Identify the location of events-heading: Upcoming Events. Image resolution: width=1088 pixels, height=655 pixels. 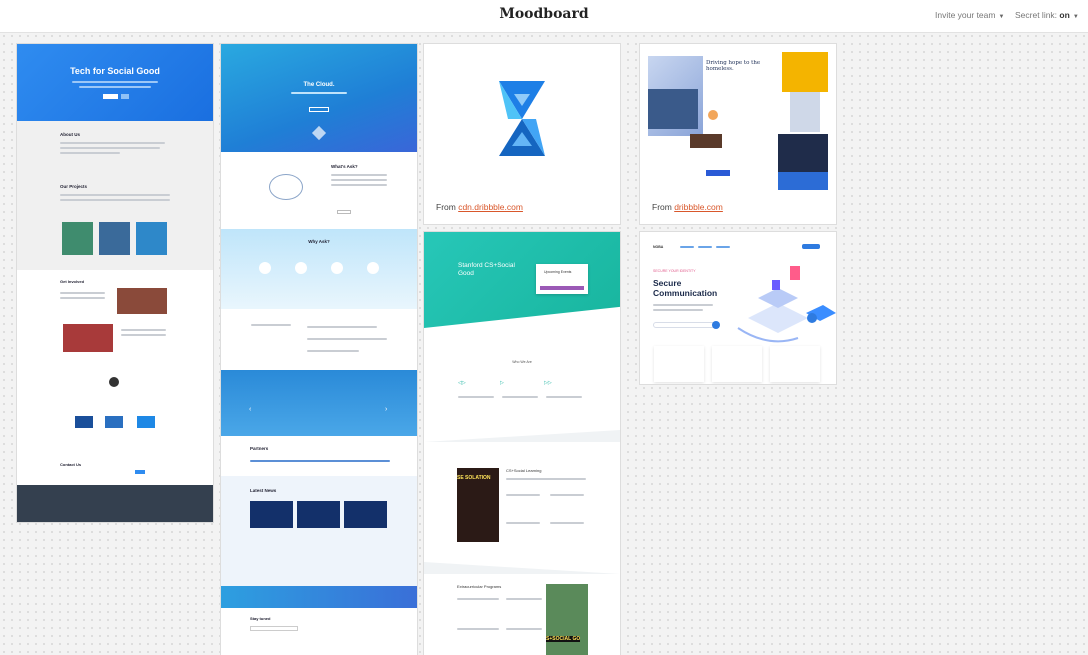
(558, 272).